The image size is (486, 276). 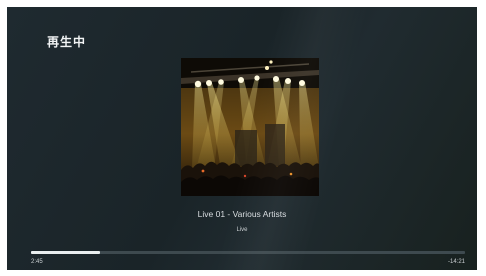 I want to click on album-name: Live, so click(x=242, y=230).